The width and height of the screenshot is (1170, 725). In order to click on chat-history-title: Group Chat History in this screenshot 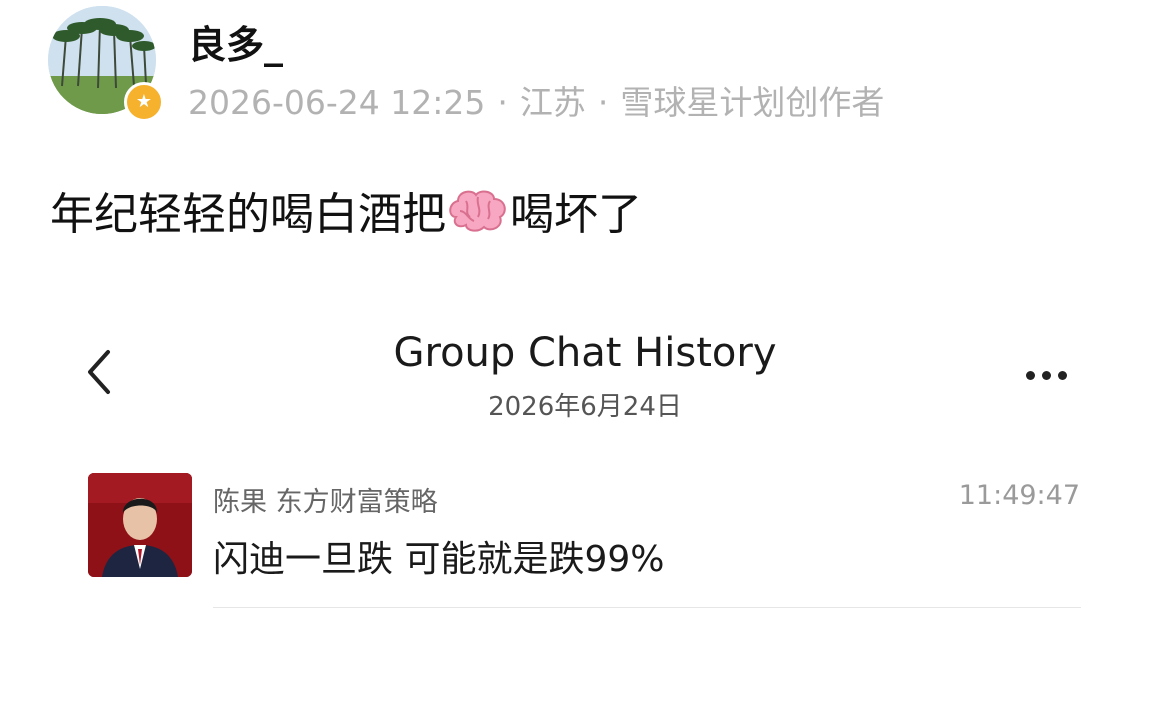, I will do `click(585, 353)`.